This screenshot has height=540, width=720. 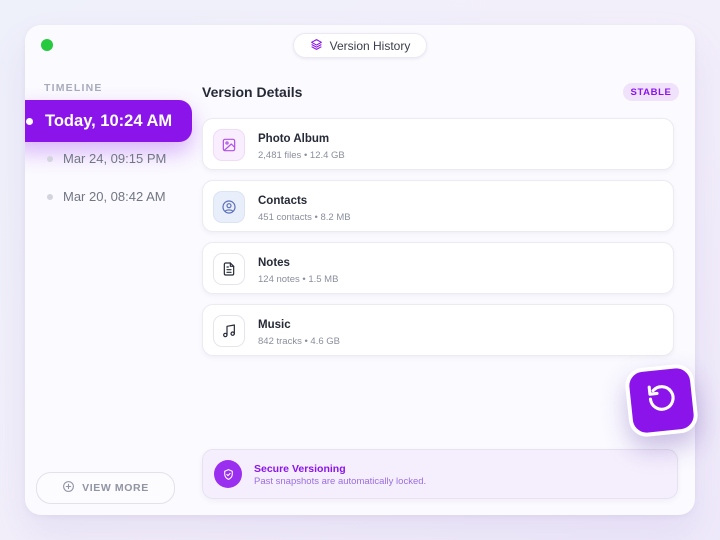 What do you see at coordinates (73, 88) in the screenshot?
I see `timeline-label: TIMELINE` at bounding box center [73, 88].